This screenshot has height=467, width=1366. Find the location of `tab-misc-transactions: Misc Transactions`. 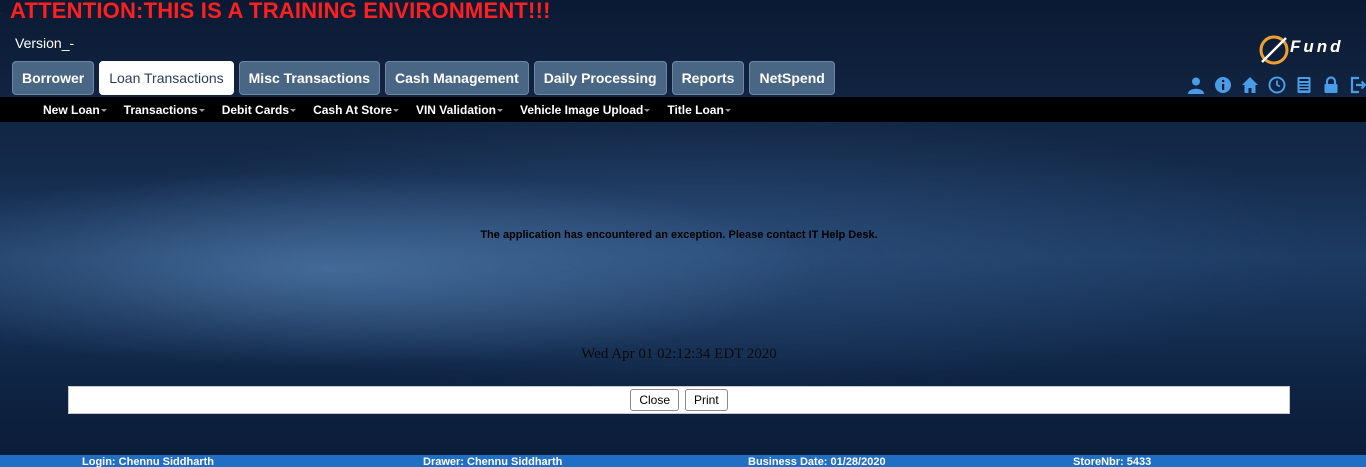

tab-misc-transactions: Misc Transactions is located at coordinates (309, 78).